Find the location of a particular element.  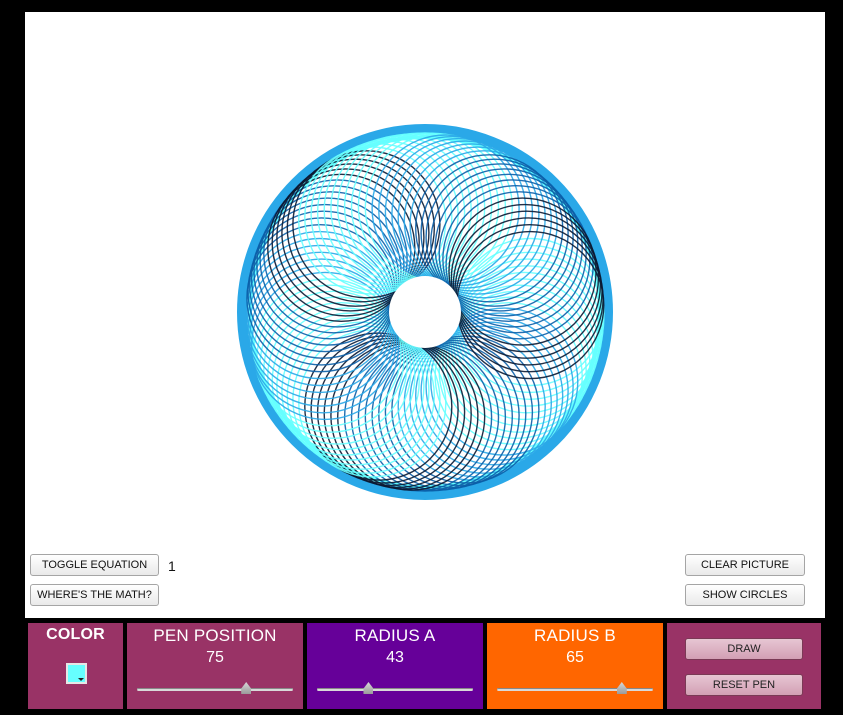

radius-a-slider-thumb is located at coordinates (368, 688).